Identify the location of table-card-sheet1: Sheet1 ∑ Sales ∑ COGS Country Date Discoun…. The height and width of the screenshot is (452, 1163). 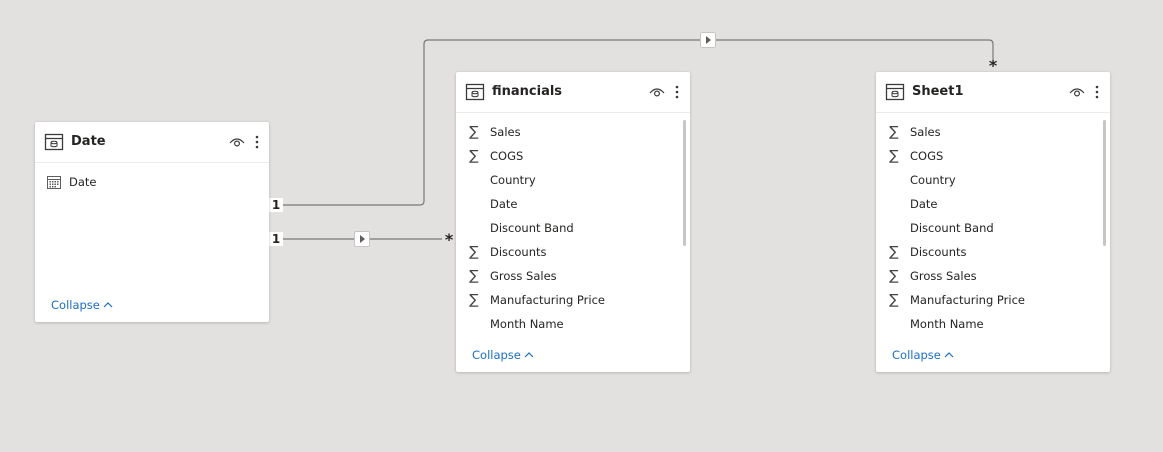
(993, 222).